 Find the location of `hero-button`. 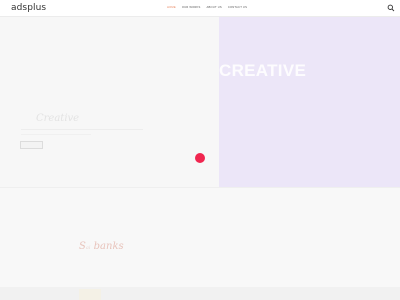

hero-button is located at coordinates (31, 145).